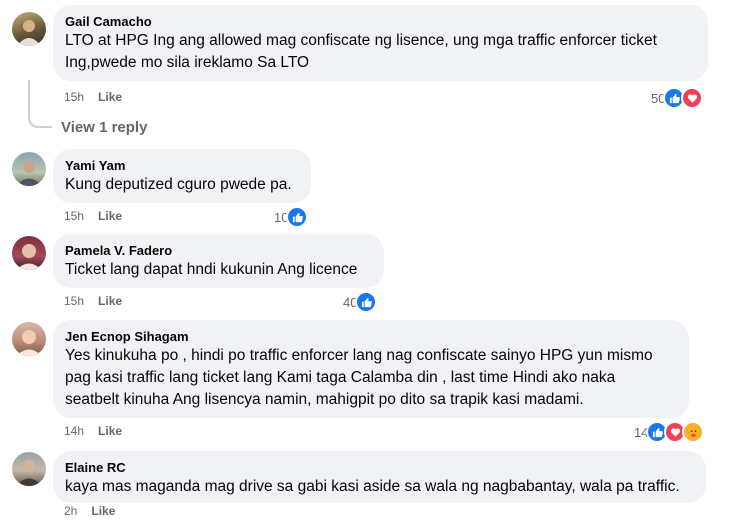  Describe the element at coordinates (677, 98) in the screenshot. I see `reaction-summary: 50` at that location.